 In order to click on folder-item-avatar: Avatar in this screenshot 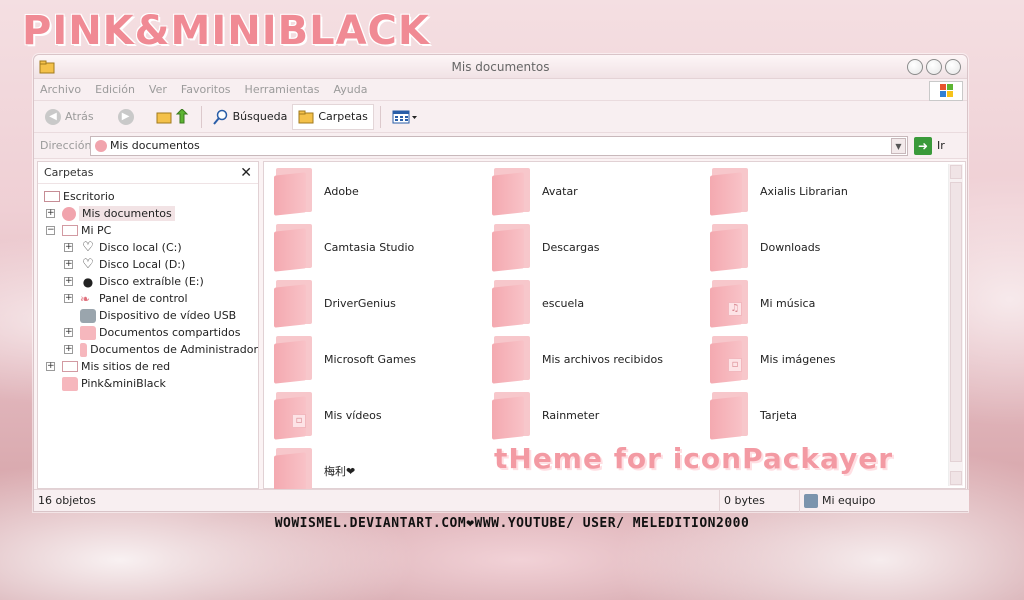, I will do `click(535, 192)`.